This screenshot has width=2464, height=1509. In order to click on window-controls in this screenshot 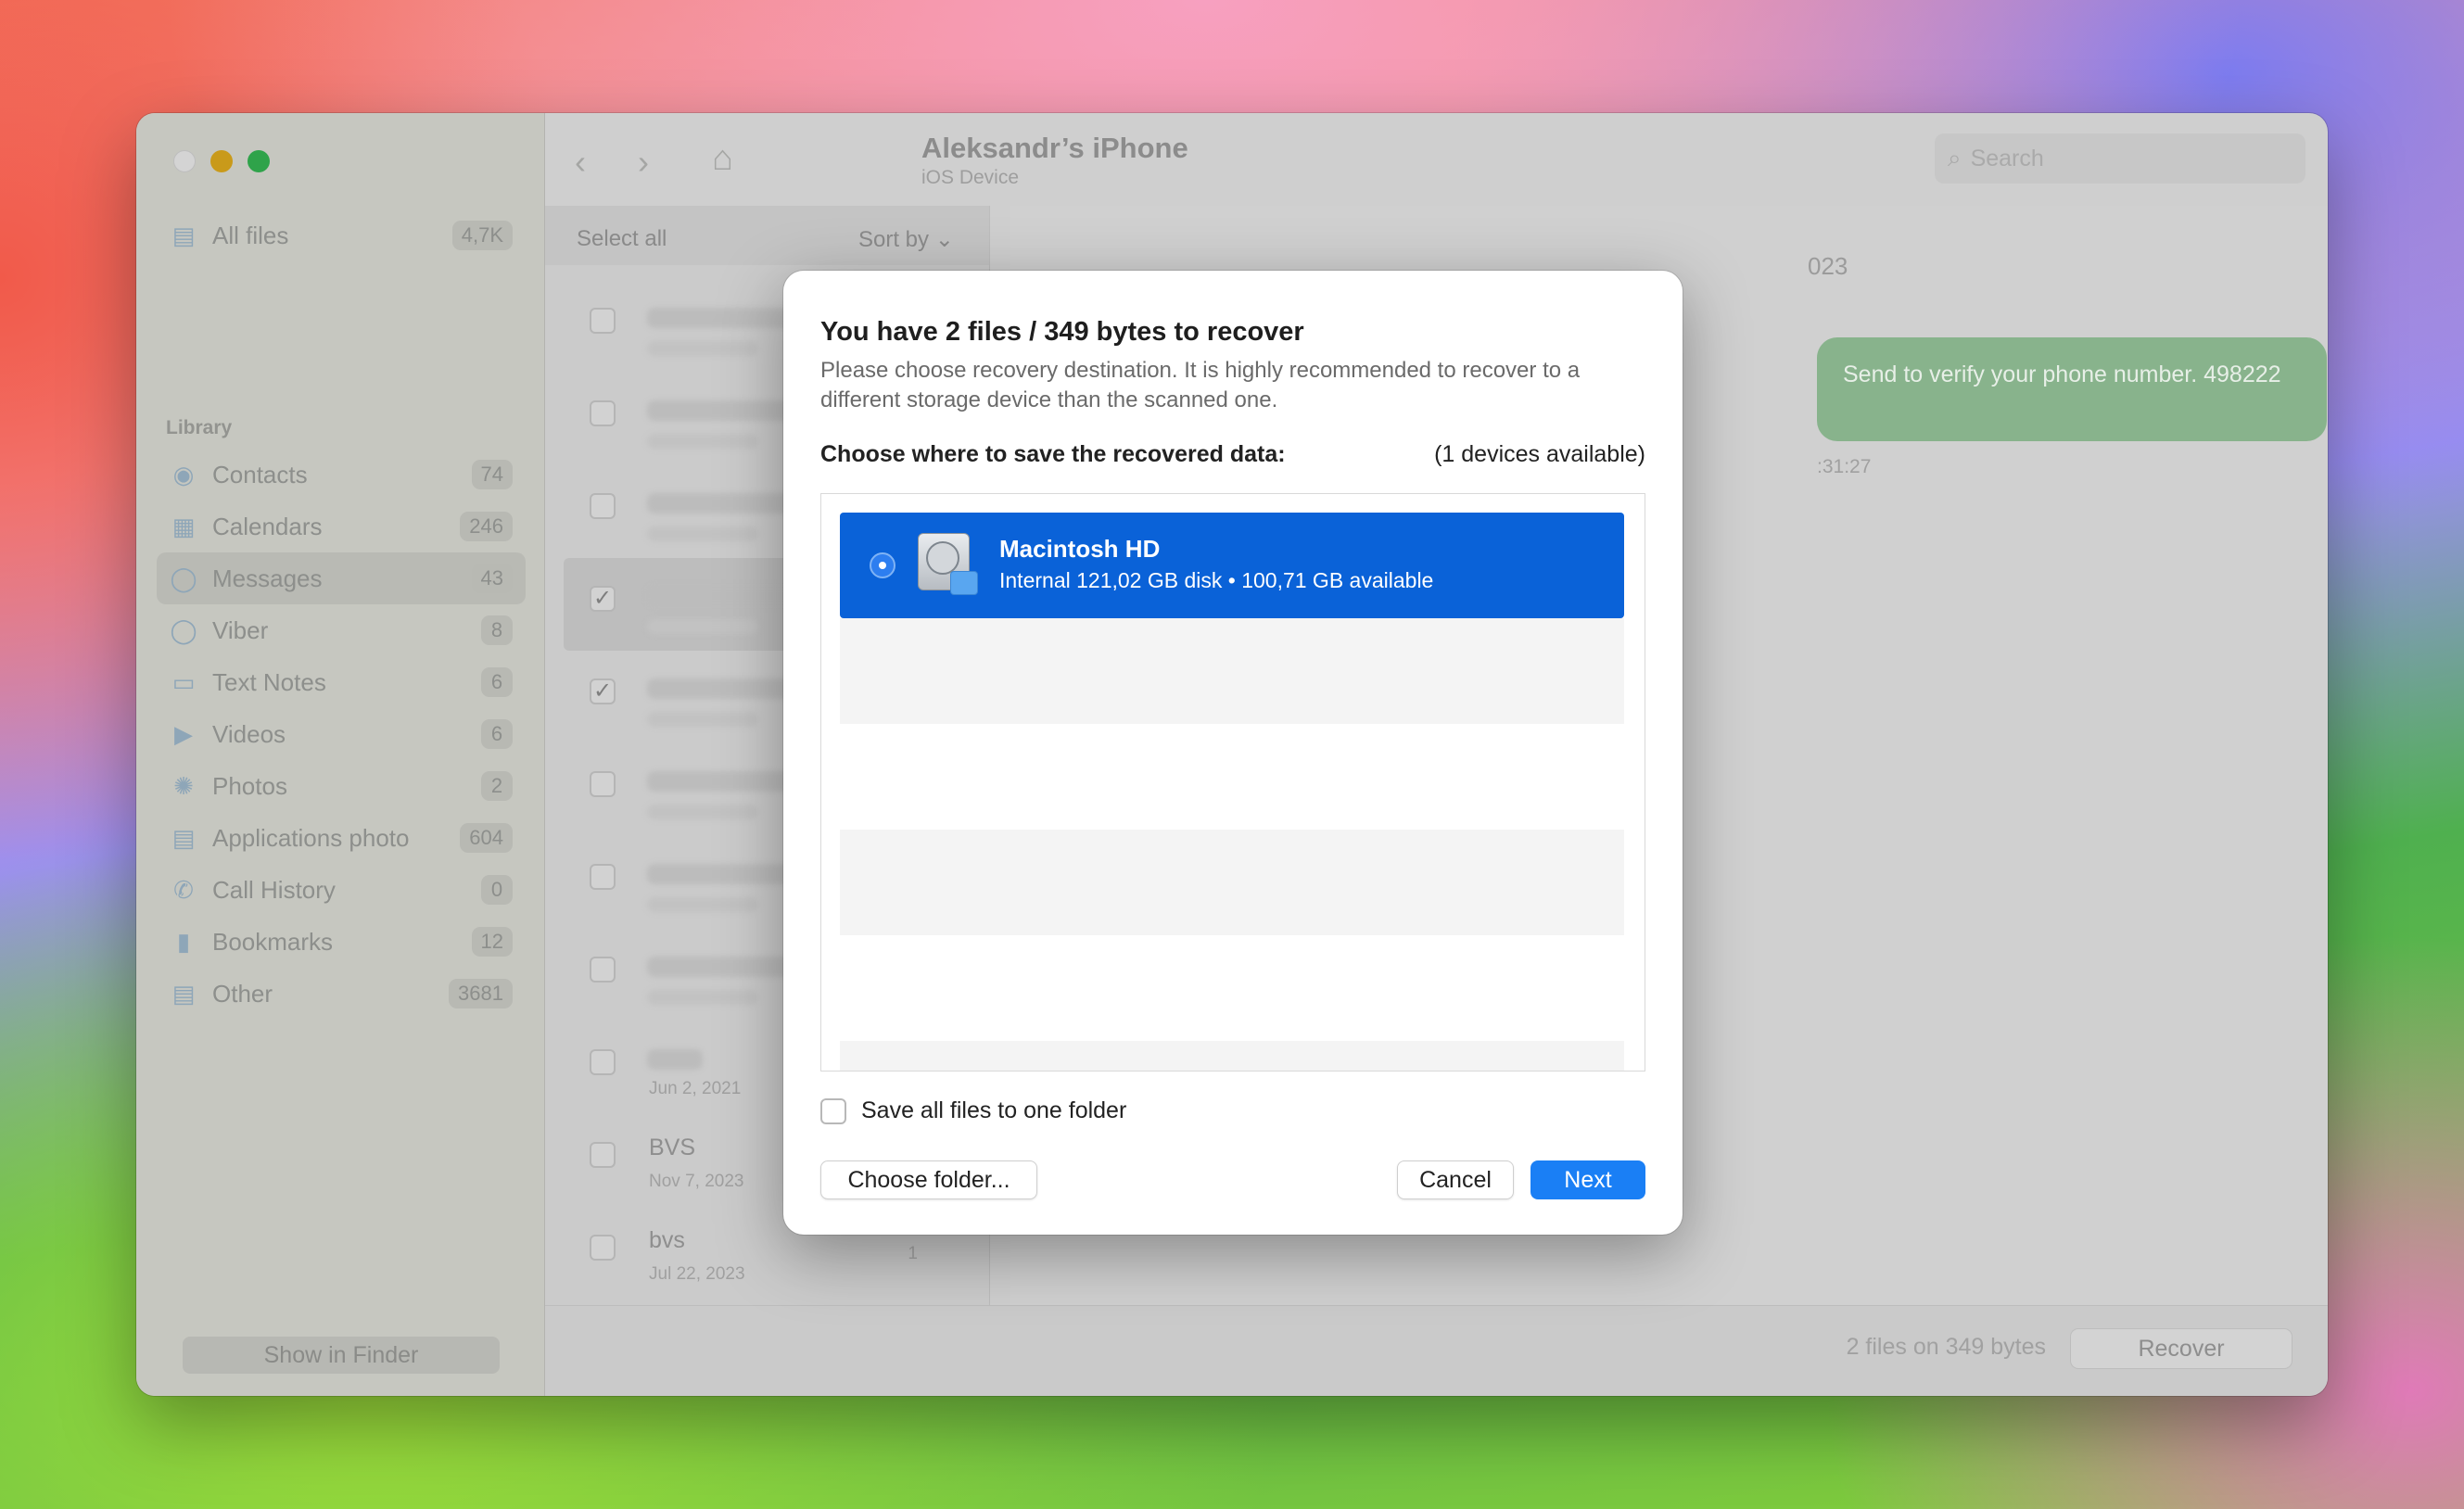, I will do `click(221, 161)`.